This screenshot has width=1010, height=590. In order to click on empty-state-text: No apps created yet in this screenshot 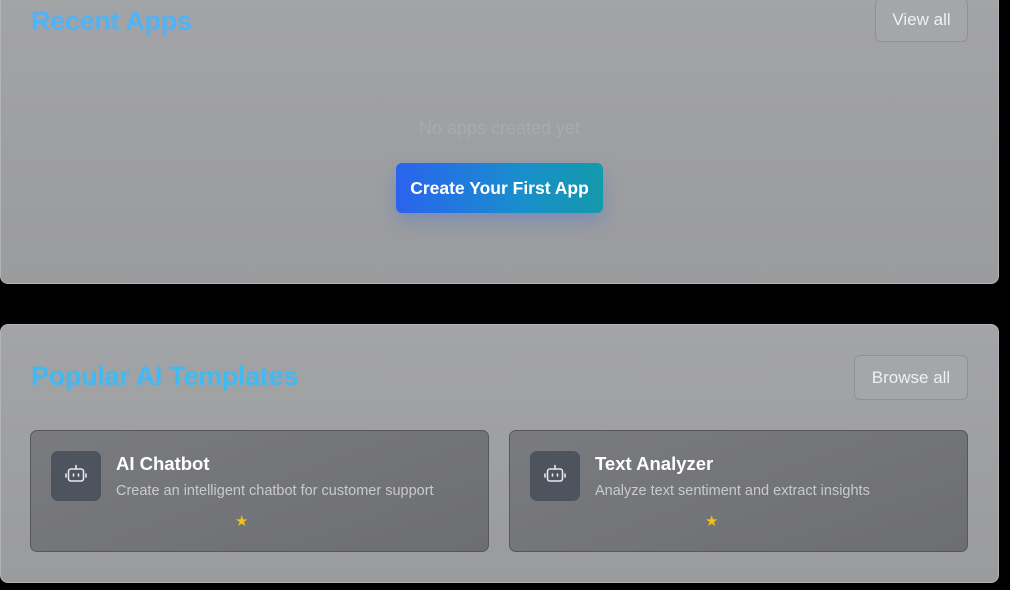, I will do `click(499, 128)`.